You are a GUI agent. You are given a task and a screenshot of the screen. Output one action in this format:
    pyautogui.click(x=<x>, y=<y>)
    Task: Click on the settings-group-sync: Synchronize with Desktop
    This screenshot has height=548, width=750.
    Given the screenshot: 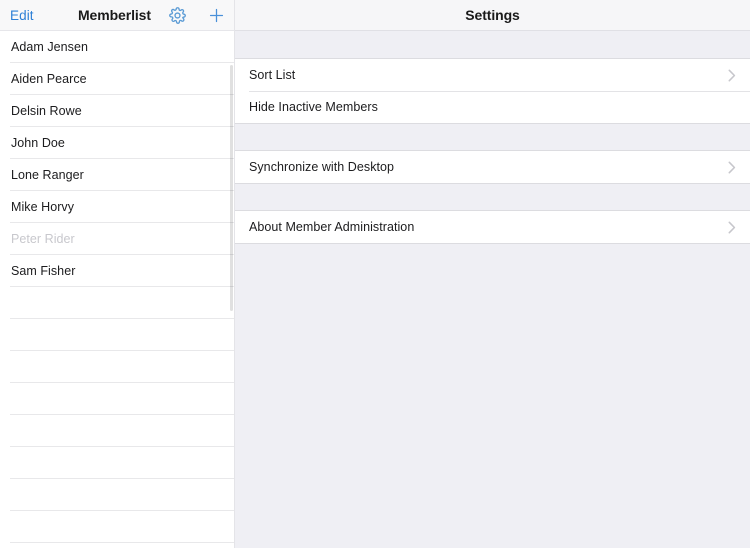 What is the action you would take?
    pyautogui.click(x=492, y=167)
    